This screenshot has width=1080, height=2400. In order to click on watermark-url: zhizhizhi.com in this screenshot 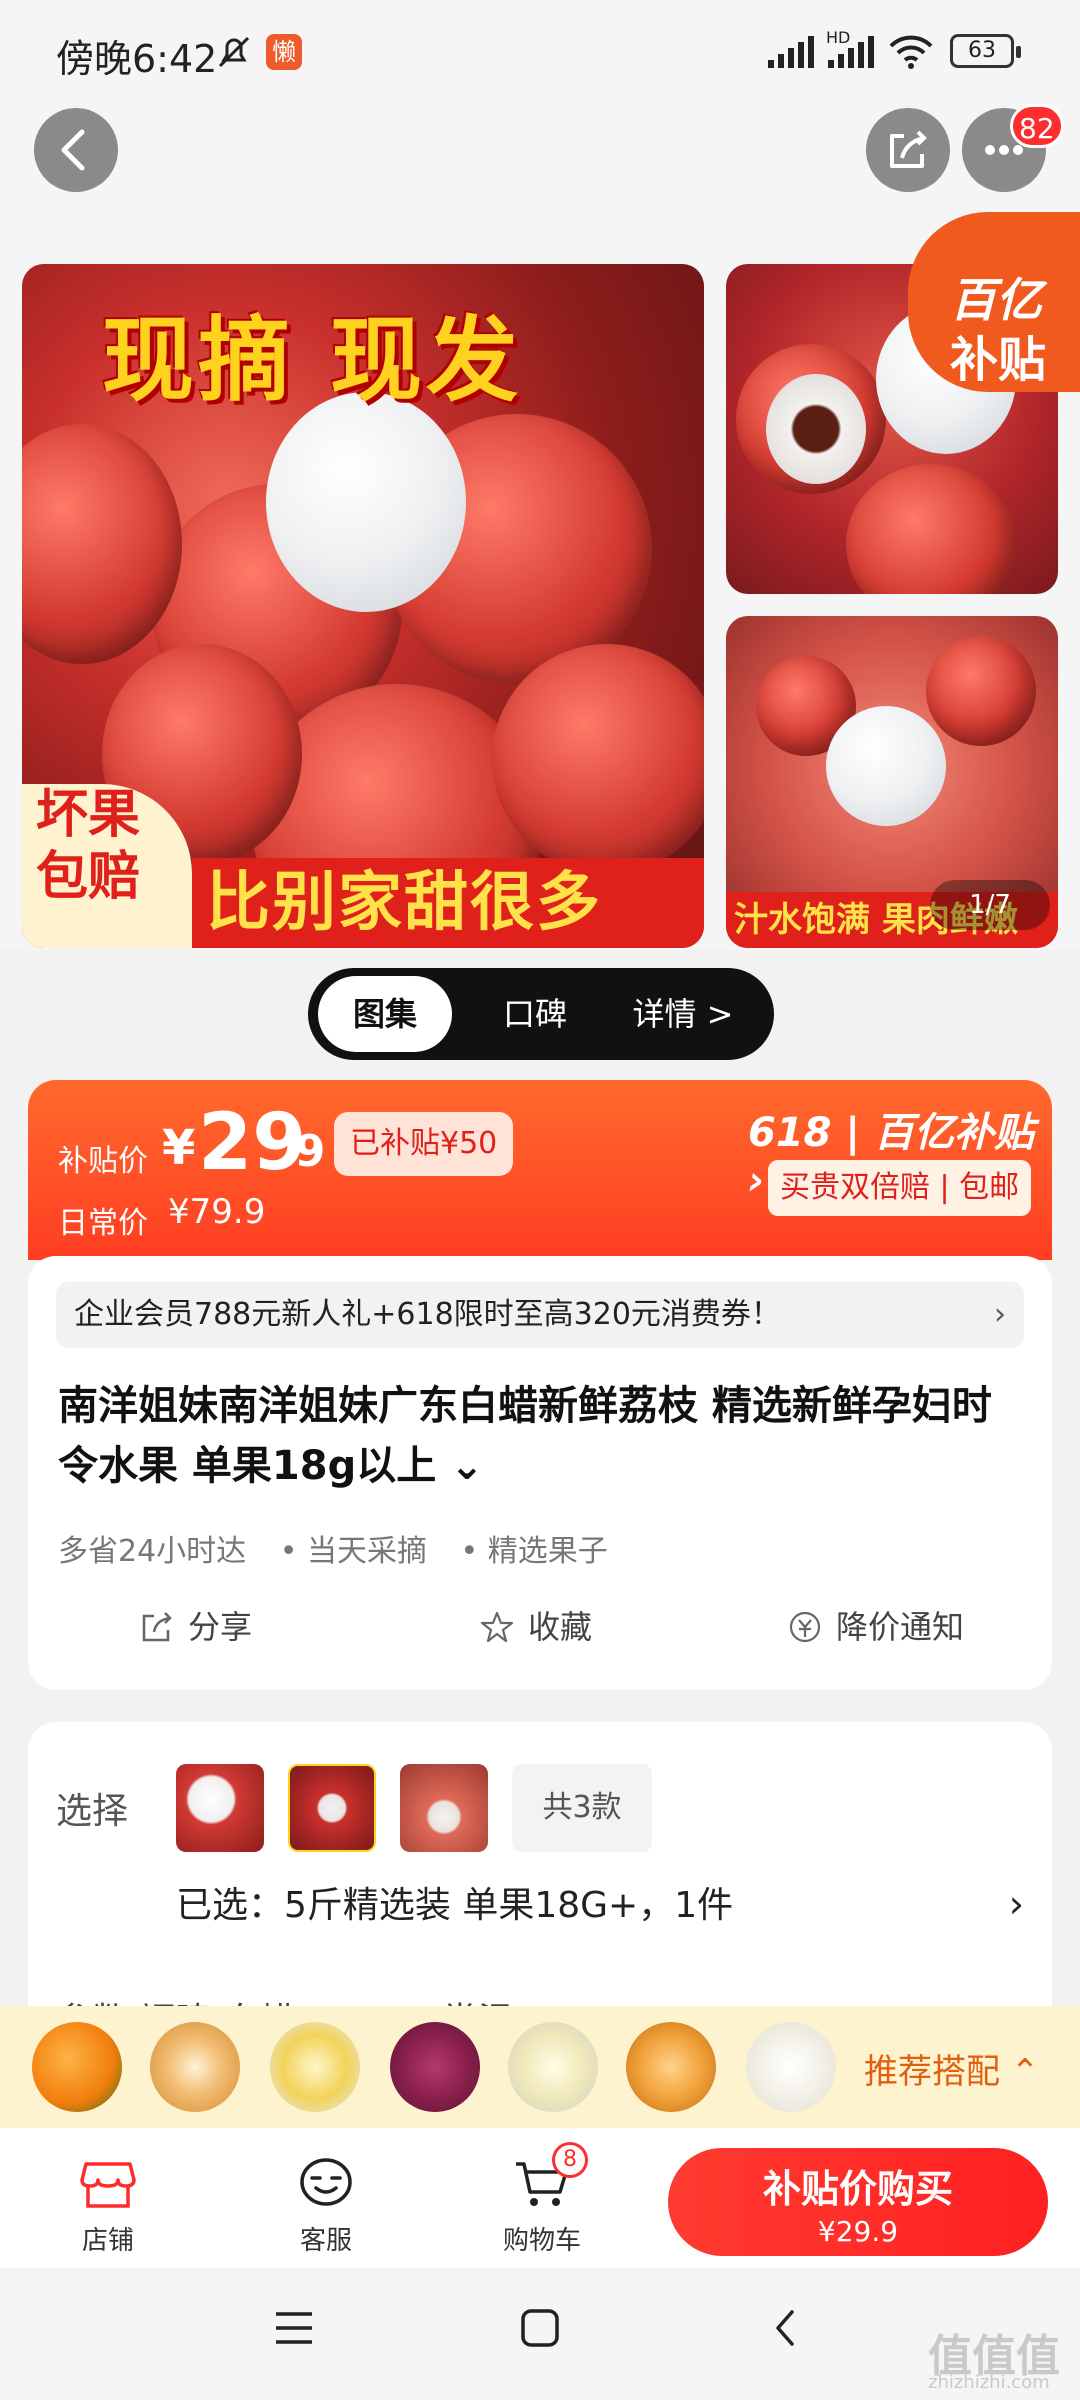, I will do `click(989, 2382)`.